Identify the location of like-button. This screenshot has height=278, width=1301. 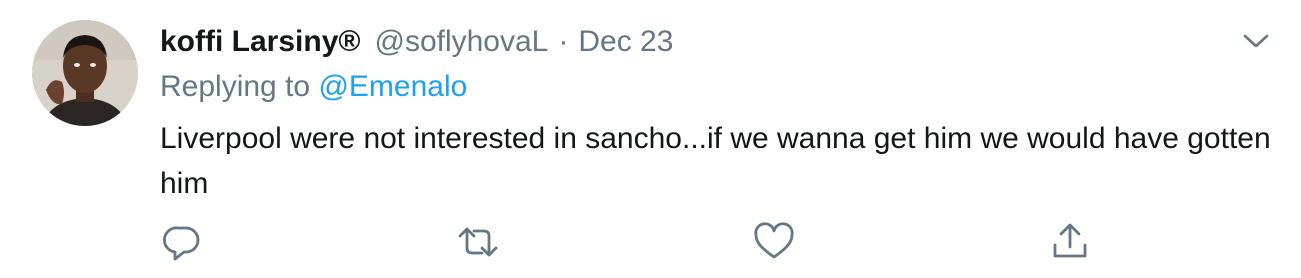
(774, 242).